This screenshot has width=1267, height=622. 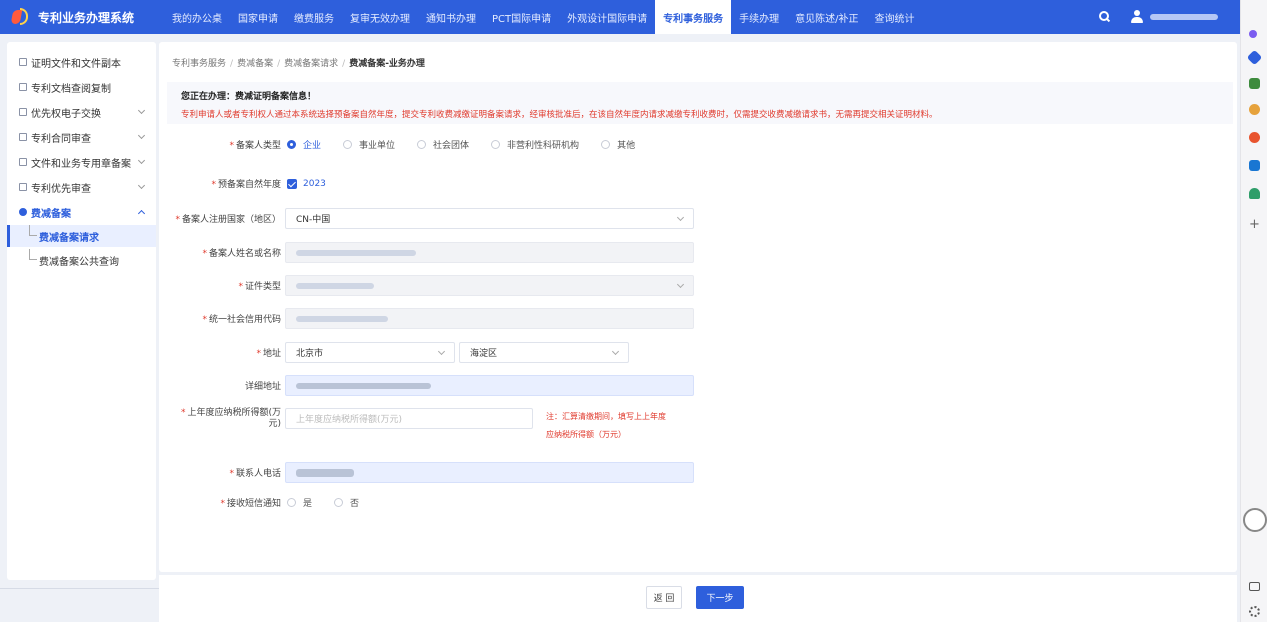 I want to click on form-row-address: * 地址 北京市 海淀区, so click(x=394, y=352).